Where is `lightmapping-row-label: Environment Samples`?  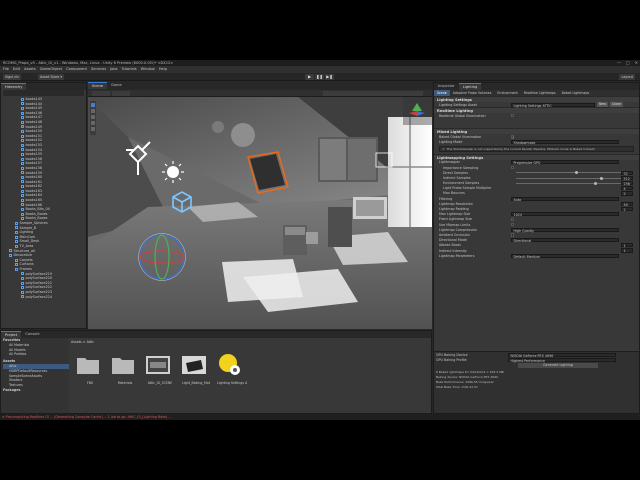 lightmapping-row-label: Environment Samples is located at coordinates (461, 183).